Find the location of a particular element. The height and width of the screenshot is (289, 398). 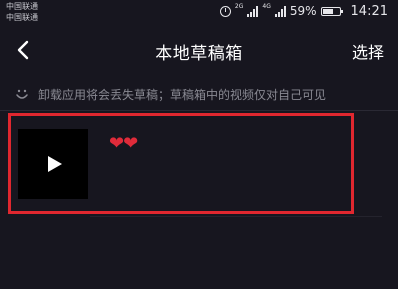

draft-notice: 卸载应用将会丢失草稿；草稿箱中的视频仅对自己可见 is located at coordinates (170, 94).